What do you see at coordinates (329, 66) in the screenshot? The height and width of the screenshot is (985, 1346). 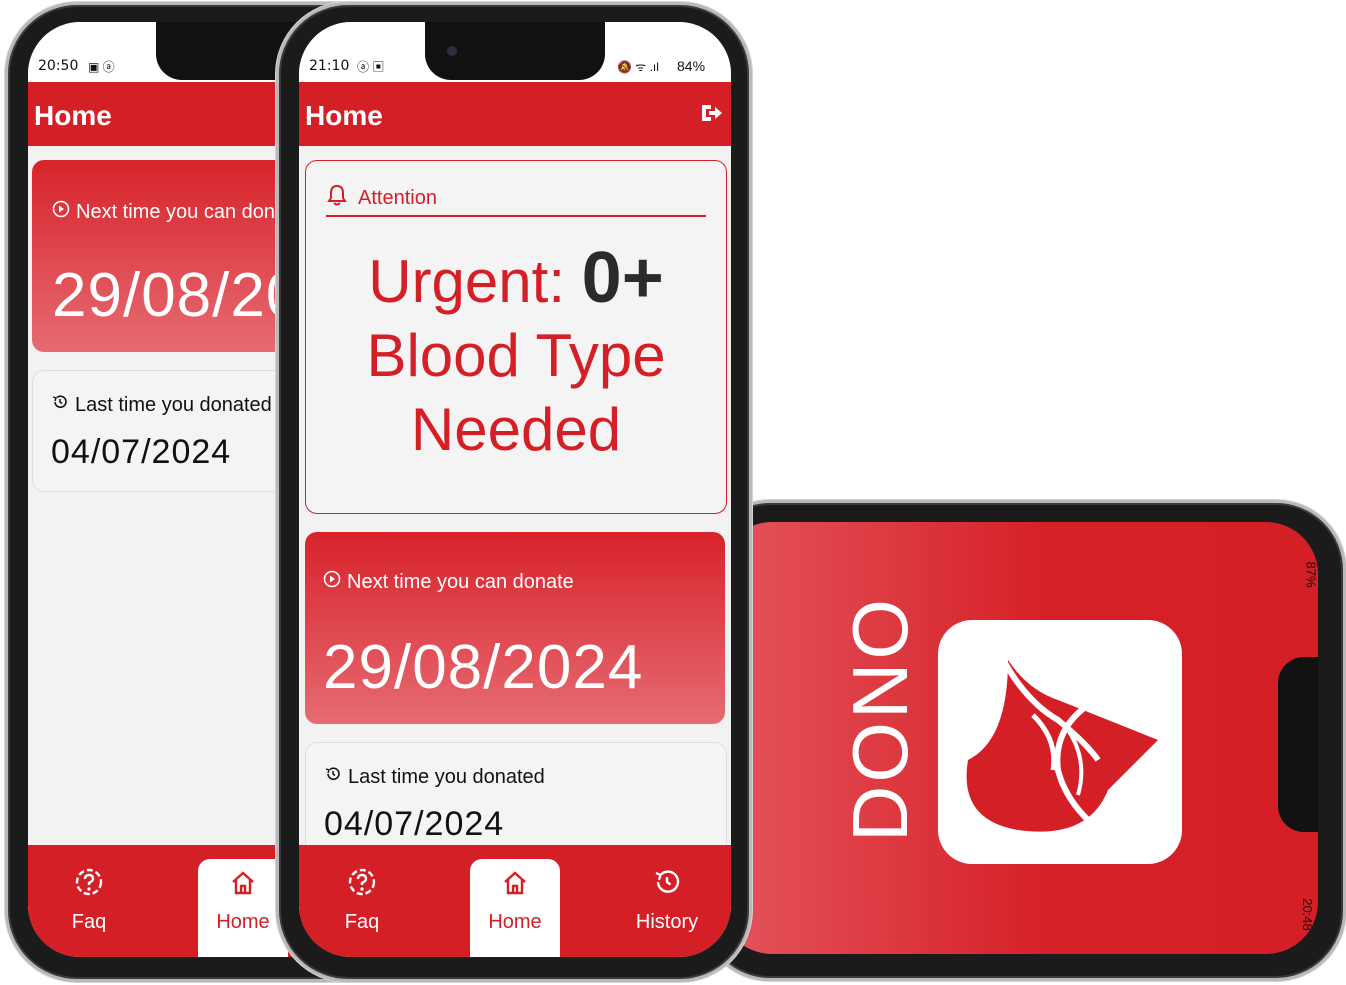 I see `status-time: 21:10` at bounding box center [329, 66].